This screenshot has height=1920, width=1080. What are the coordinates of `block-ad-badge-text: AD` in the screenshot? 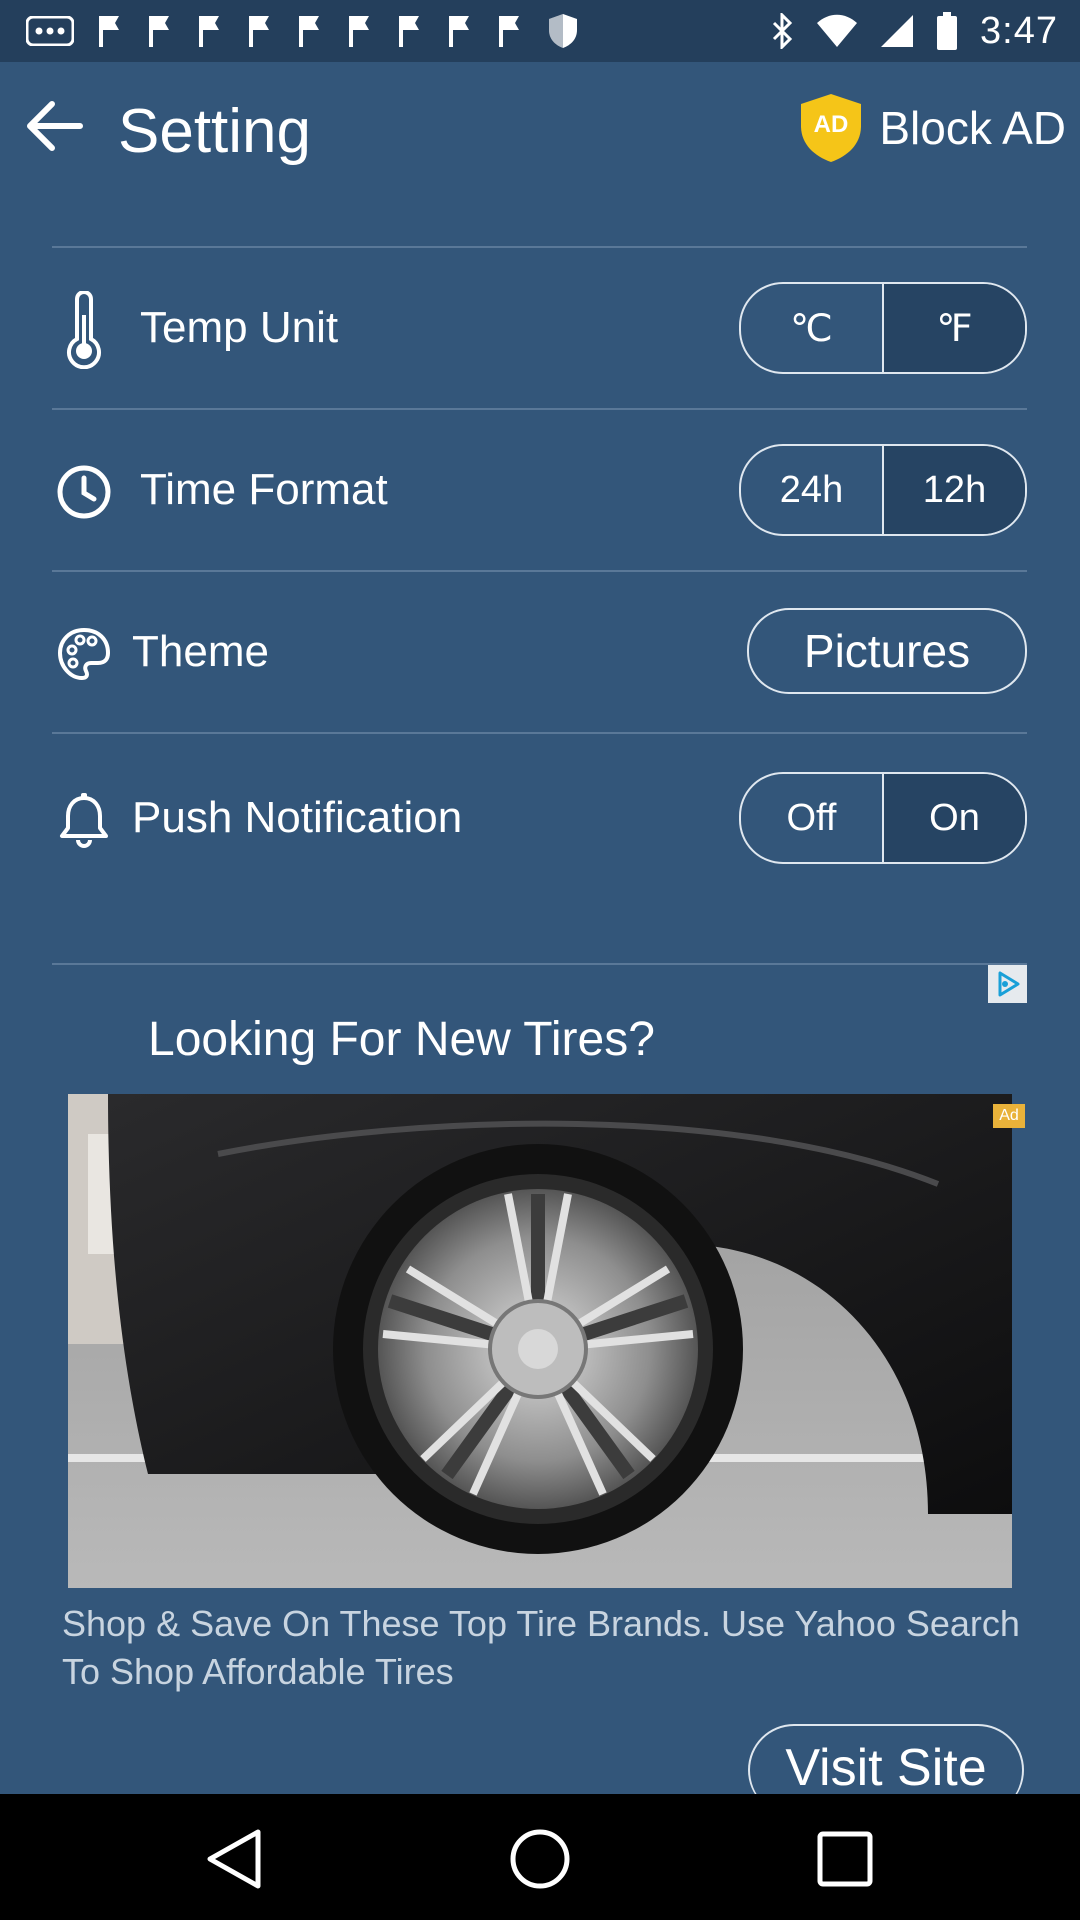 It's located at (831, 124).